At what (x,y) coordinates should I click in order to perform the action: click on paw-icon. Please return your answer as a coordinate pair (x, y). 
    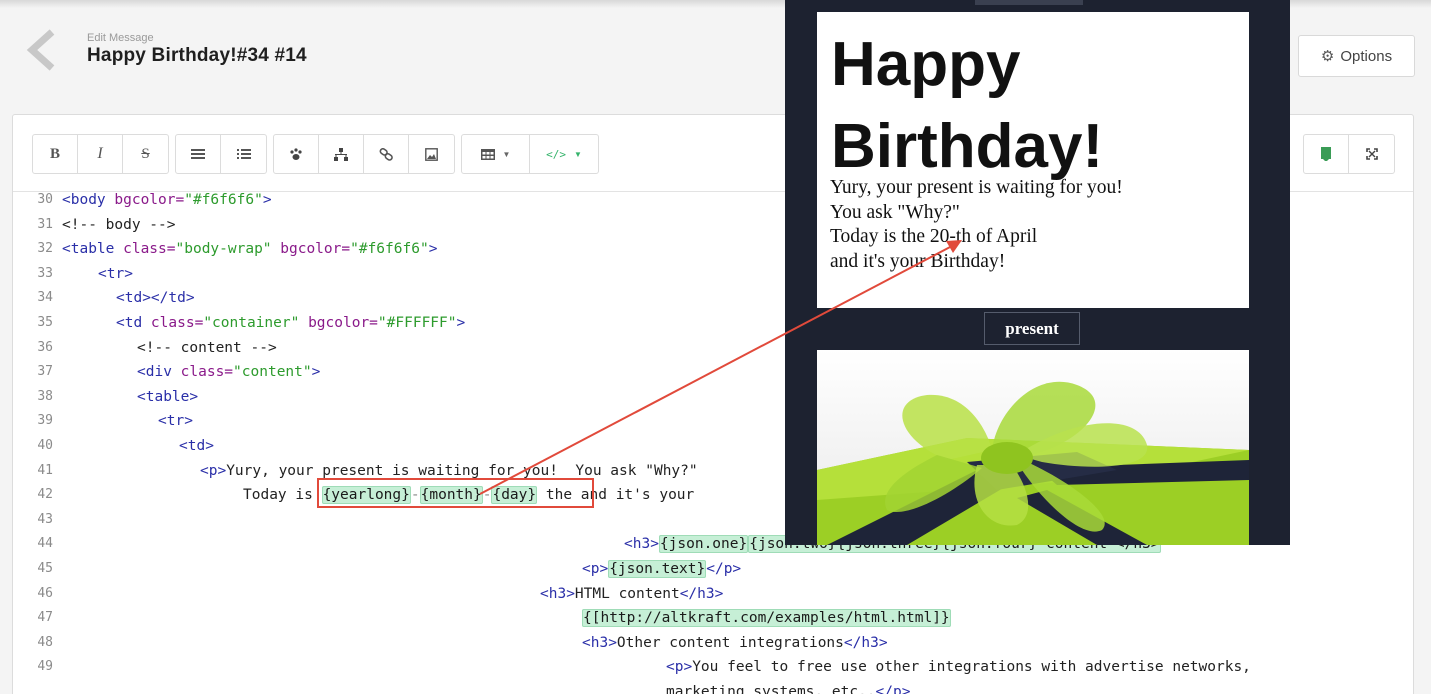
    Looking at the image, I should click on (296, 153).